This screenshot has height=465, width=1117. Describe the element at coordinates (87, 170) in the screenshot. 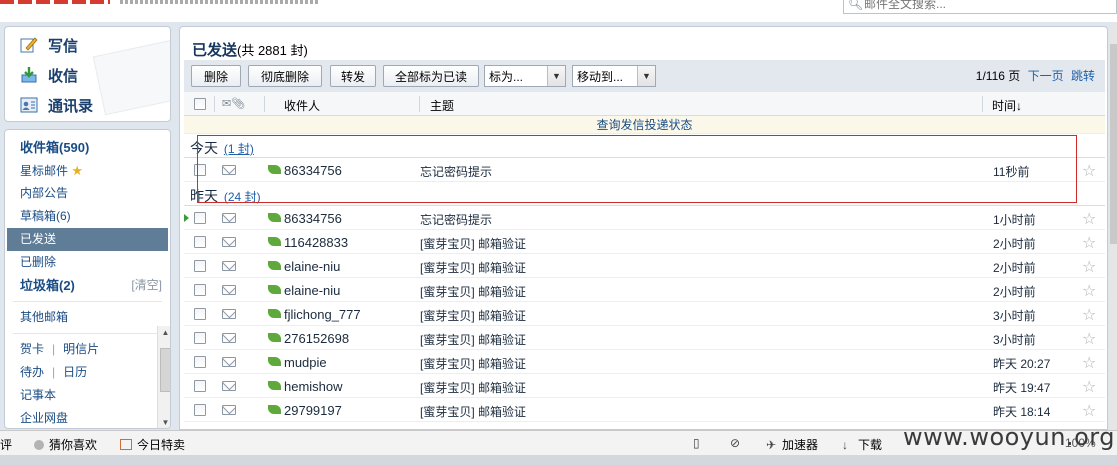

I see `folder-starred: 星标邮件 ★` at that location.